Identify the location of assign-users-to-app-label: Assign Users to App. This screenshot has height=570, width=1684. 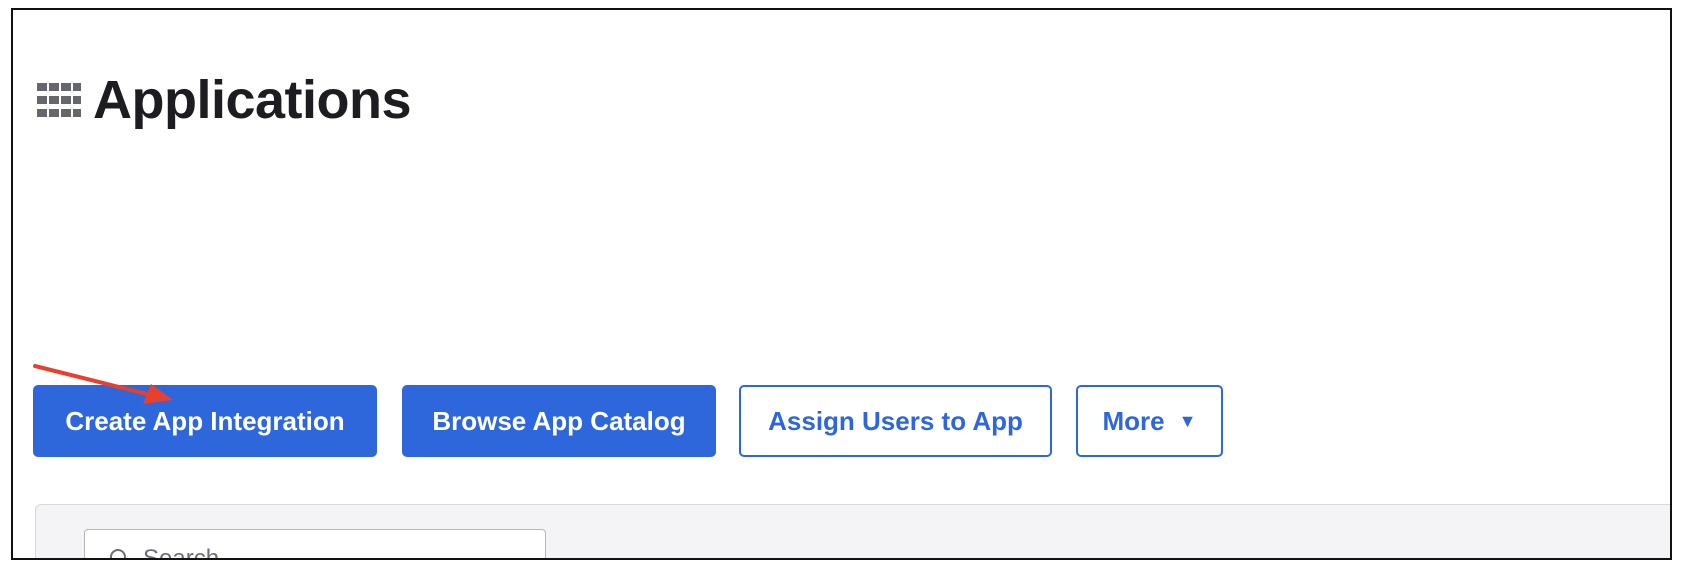
(895, 420).